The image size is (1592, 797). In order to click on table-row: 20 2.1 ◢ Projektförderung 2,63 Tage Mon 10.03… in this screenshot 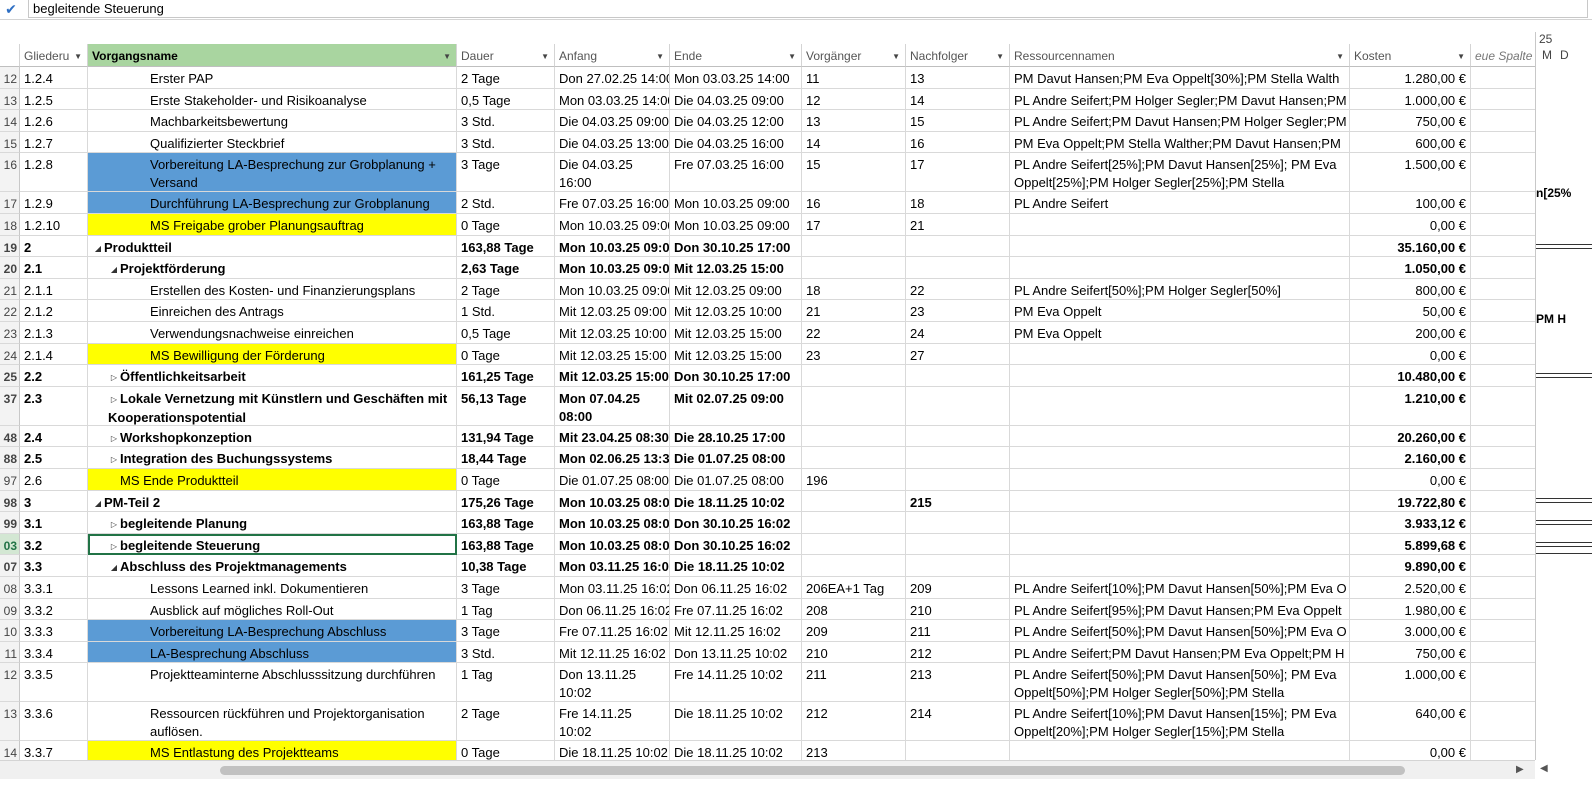, I will do `click(767, 268)`.